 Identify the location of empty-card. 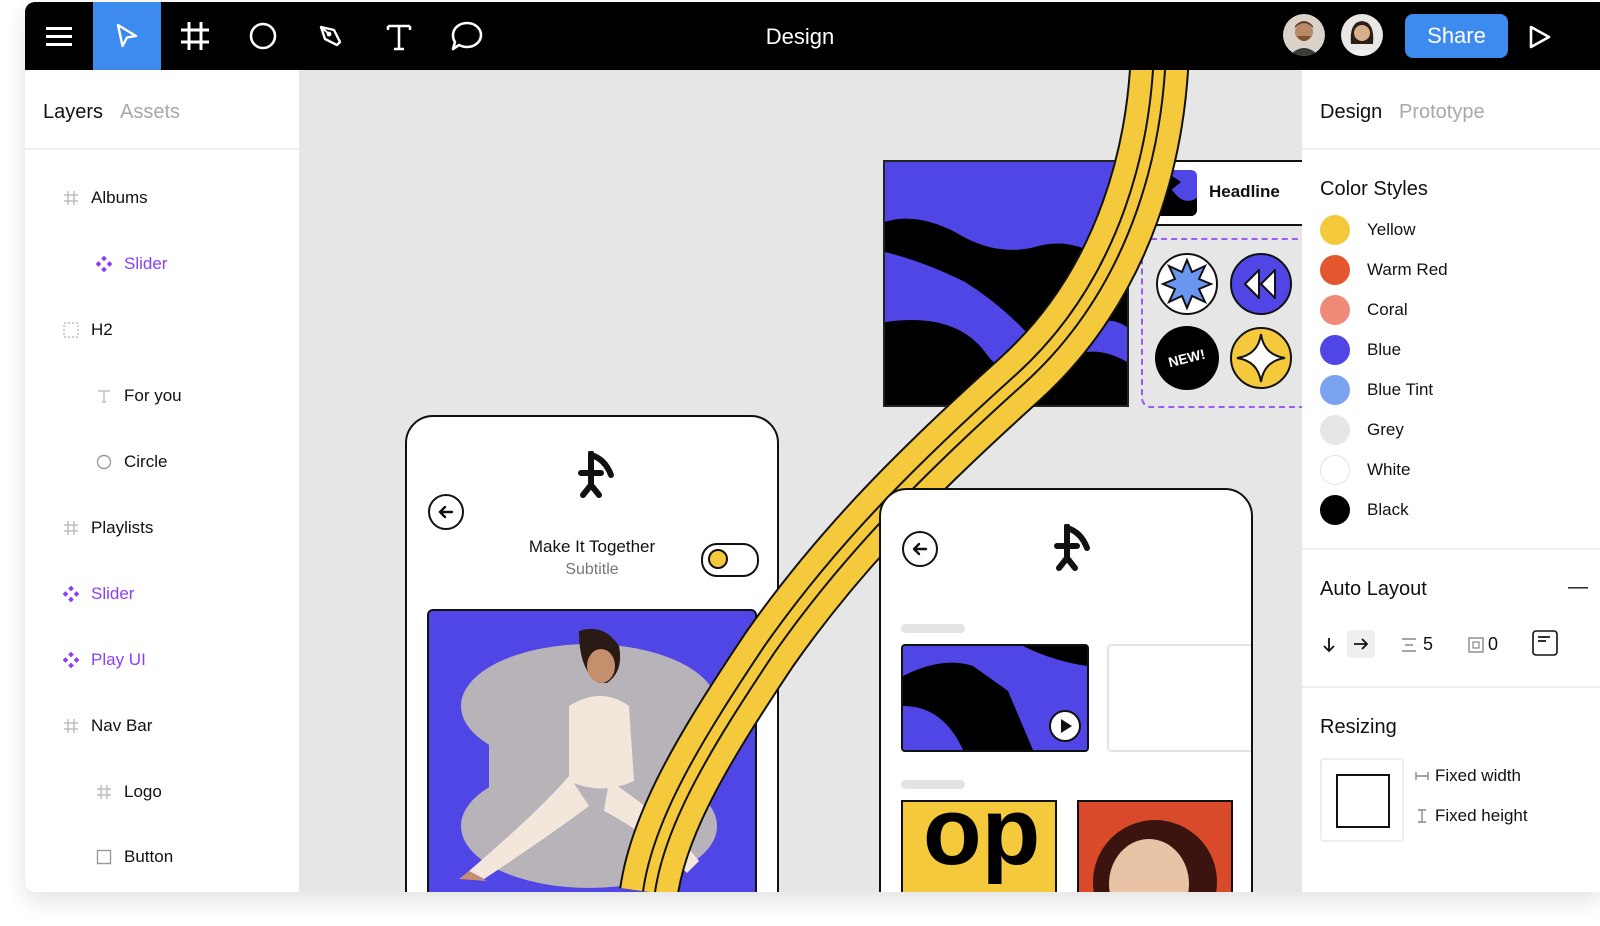
(1179, 698).